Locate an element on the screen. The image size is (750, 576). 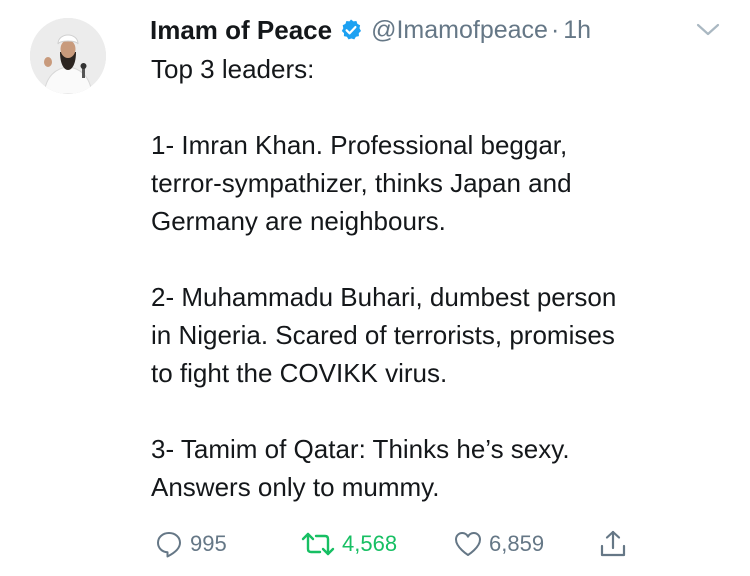
tweet-line: 3- Tamim of Qatar: Thinks he’s sexy. is located at coordinates (360, 449).